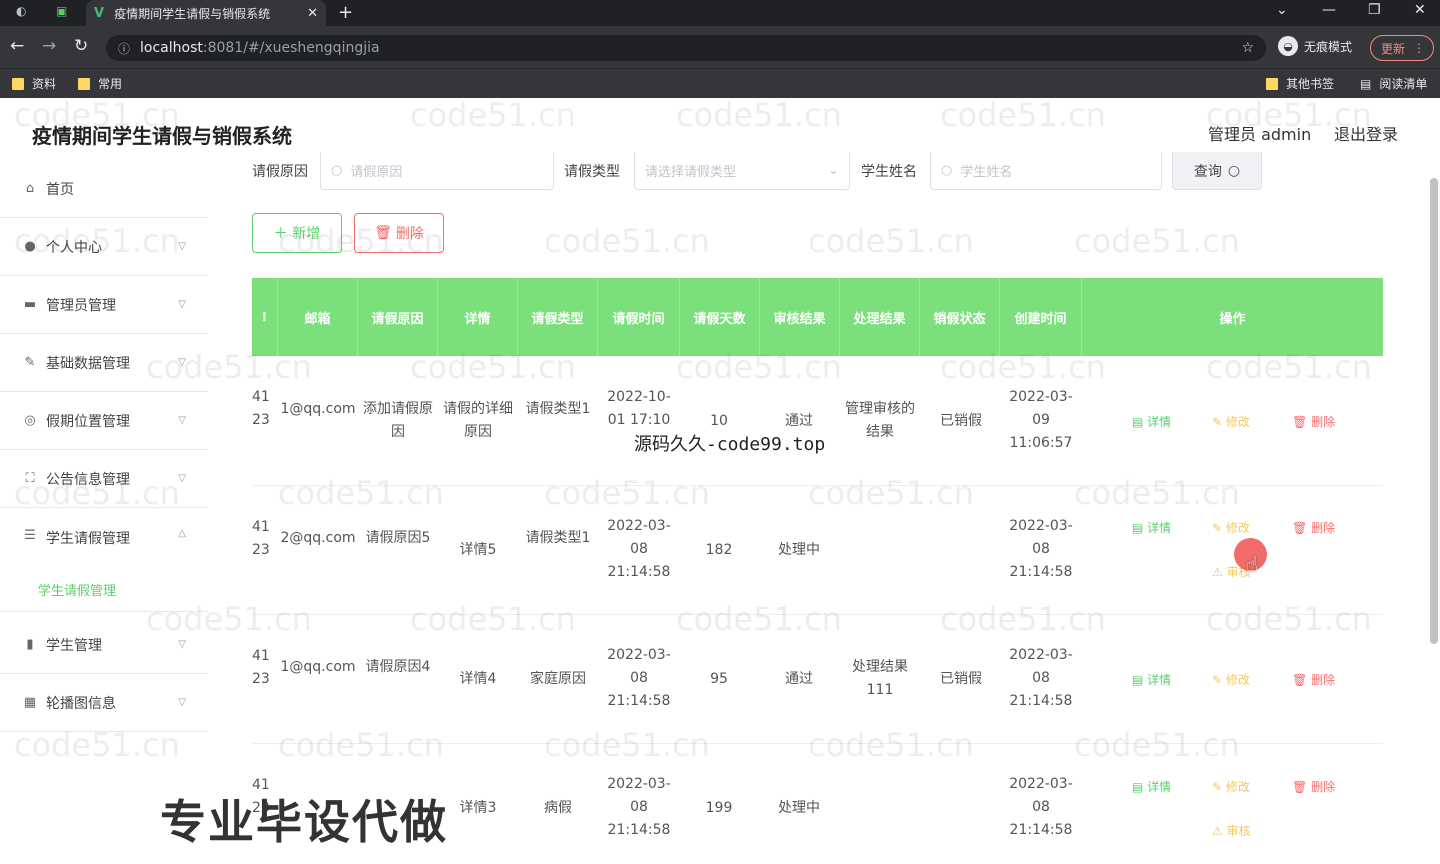 Image resolution: width=1440 pixels, height=864 pixels. Describe the element at coordinates (100, 83) in the screenshot. I see `bookmark-folder-changyong: 常用` at that location.